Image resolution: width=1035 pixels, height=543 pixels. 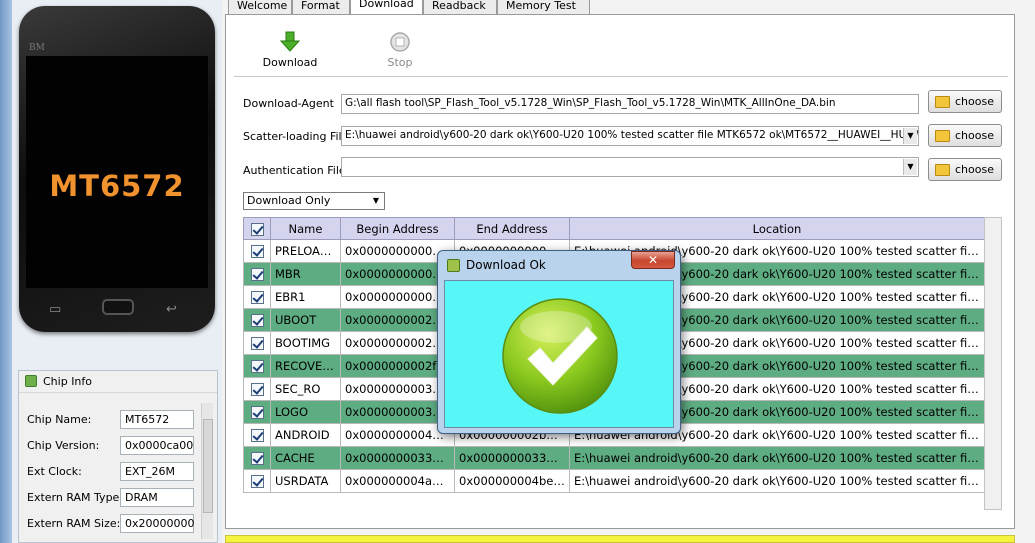 I want to click on phone-brand-label: BM, so click(x=37, y=48).